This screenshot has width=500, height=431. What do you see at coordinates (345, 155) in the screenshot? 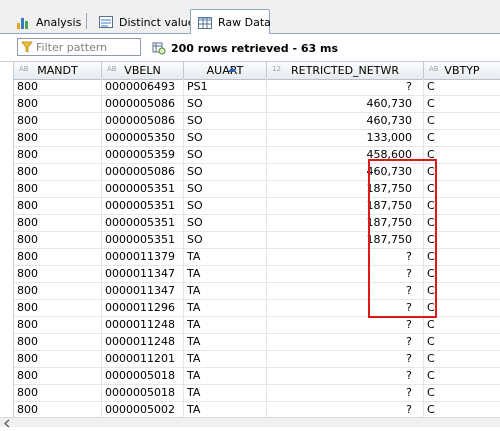
I see `cell-retricted-netwr: 458,600` at bounding box center [345, 155].